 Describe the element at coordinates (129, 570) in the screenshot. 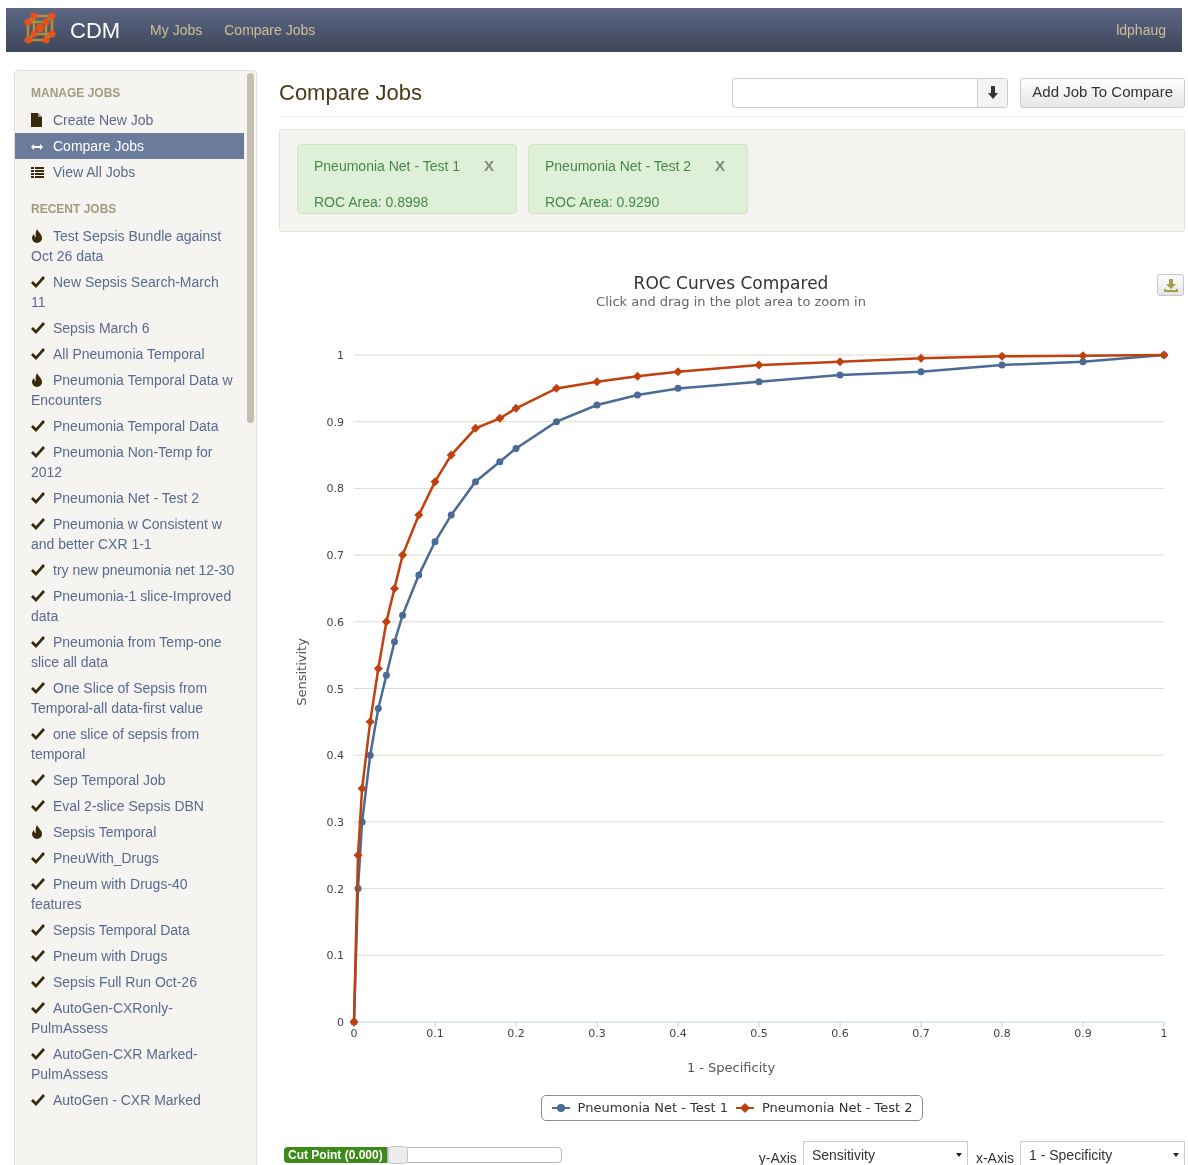

I see `sidebar-item: try new pneumonia net 12-30` at that location.